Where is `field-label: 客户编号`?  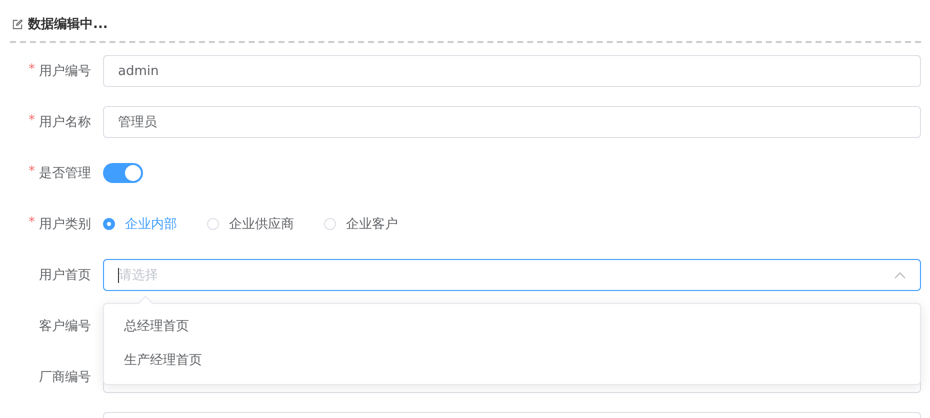 field-label: 客户编号 is located at coordinates (65, 326).